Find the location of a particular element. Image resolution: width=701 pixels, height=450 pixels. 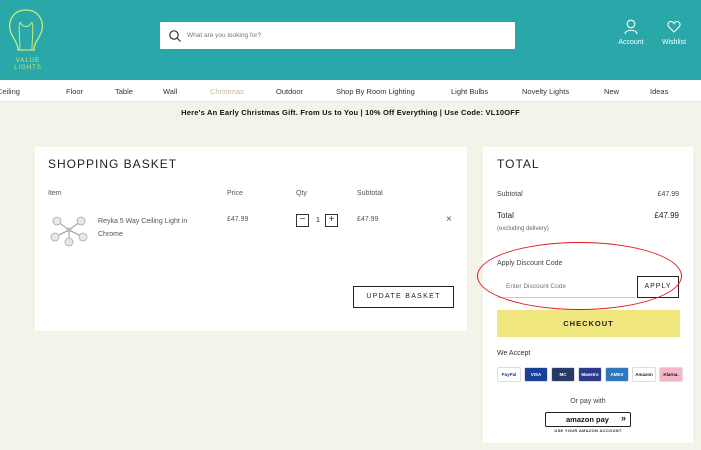

subtotal-label: Subtotal is located at coordinates (510, 194).